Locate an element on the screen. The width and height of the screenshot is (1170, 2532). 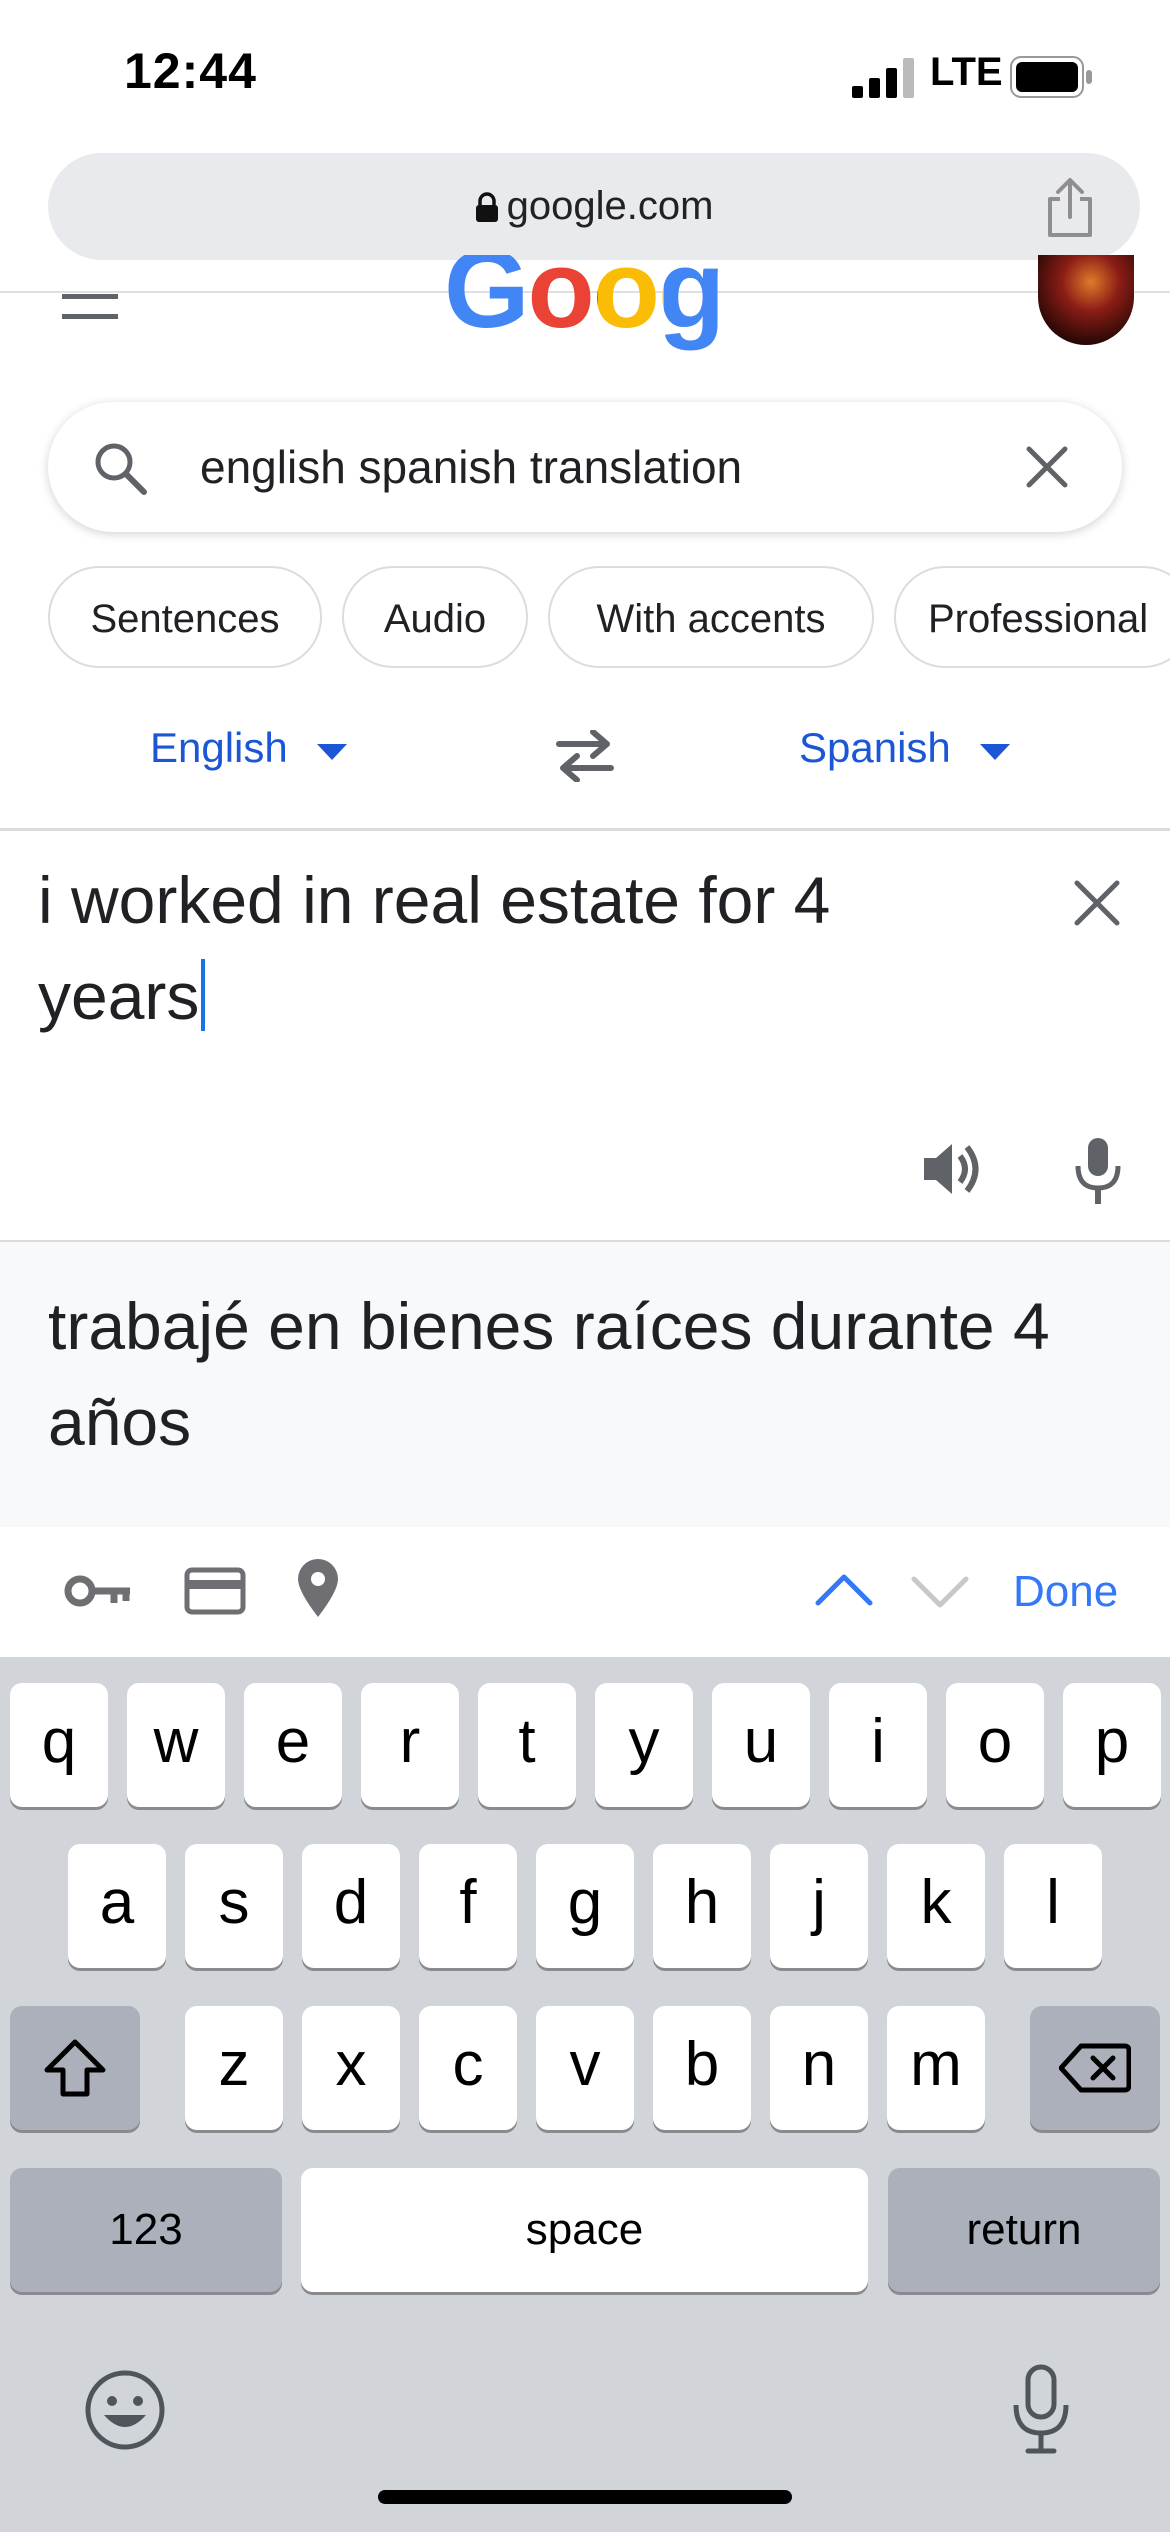
chip-with-accents: With accents is located at coordinates (711, 617).